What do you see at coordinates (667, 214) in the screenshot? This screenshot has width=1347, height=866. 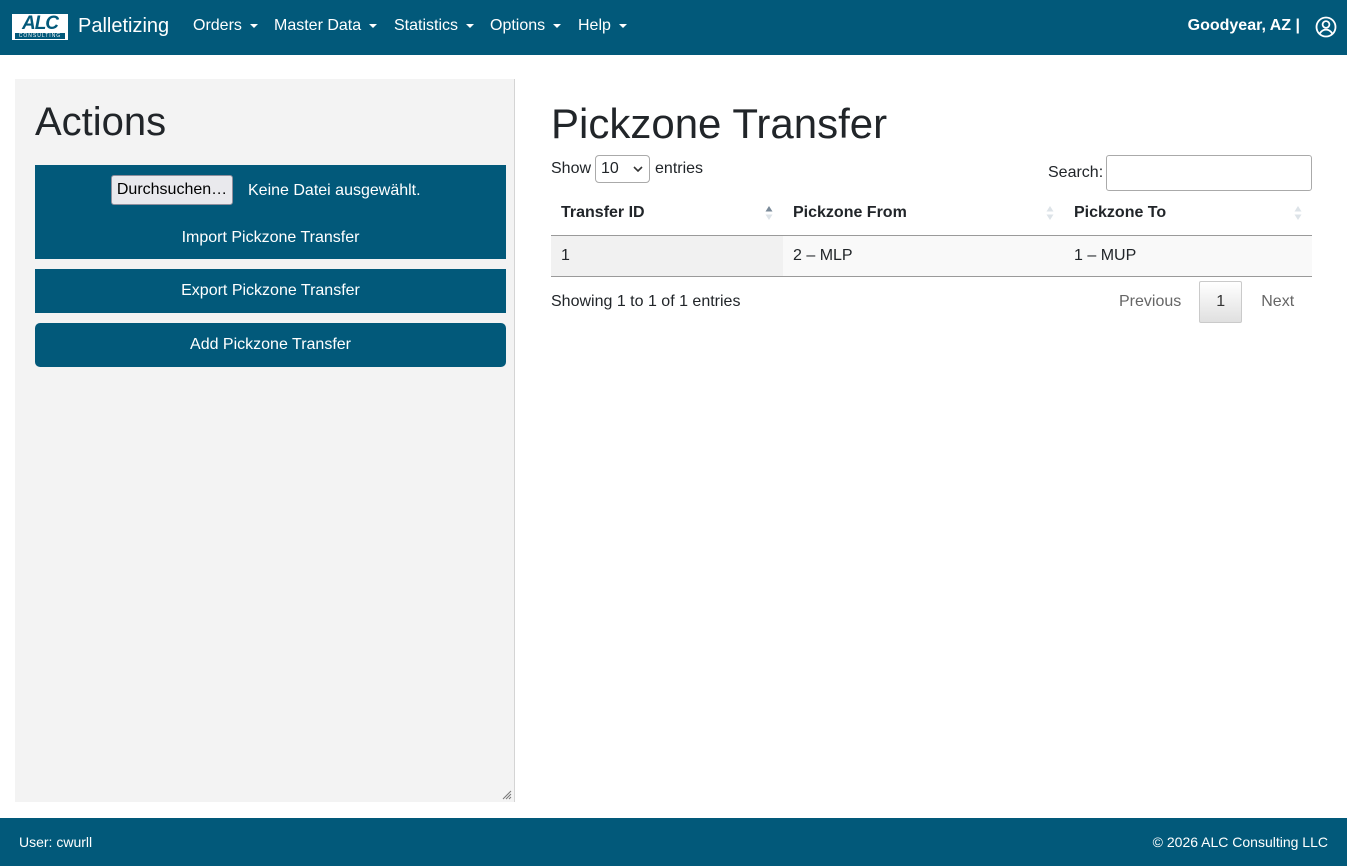 I see `column-header-transfer-id: Transfer ID` at bounding box center [667, 214].